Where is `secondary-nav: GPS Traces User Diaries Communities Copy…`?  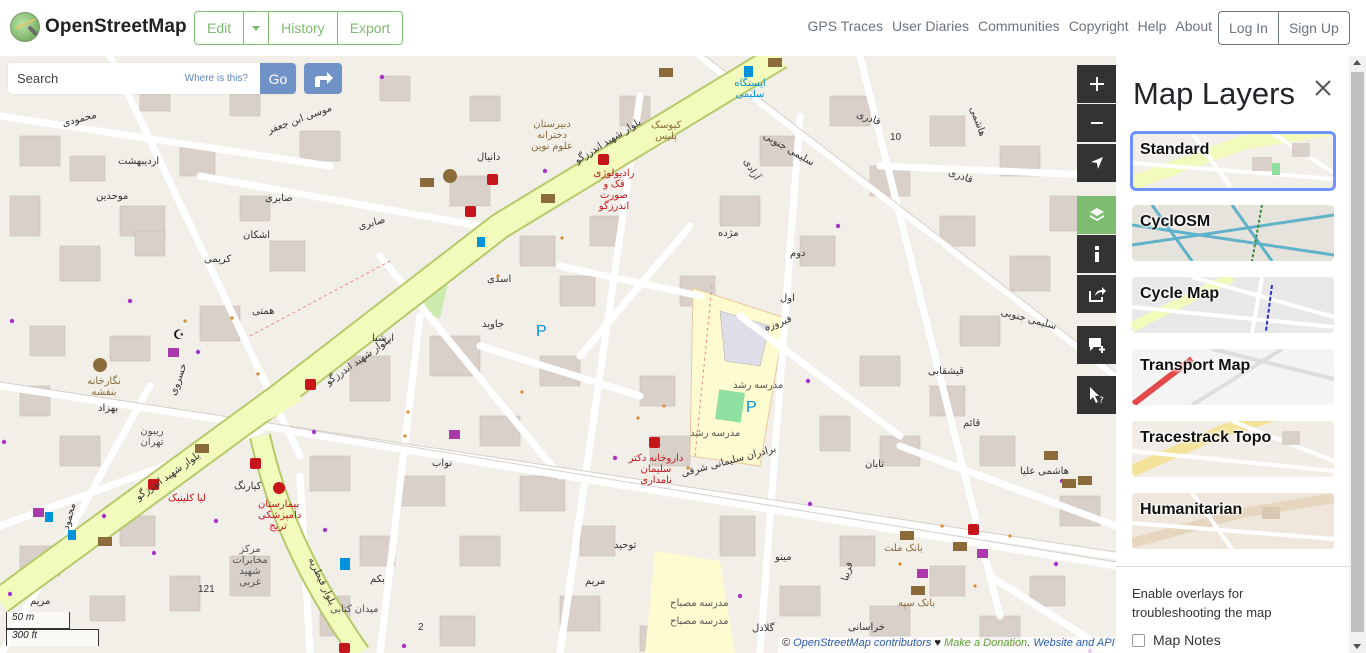
secondary-nav: GPS Traces User Diaries Communities Copy… is located at coordinates (1006, 26).